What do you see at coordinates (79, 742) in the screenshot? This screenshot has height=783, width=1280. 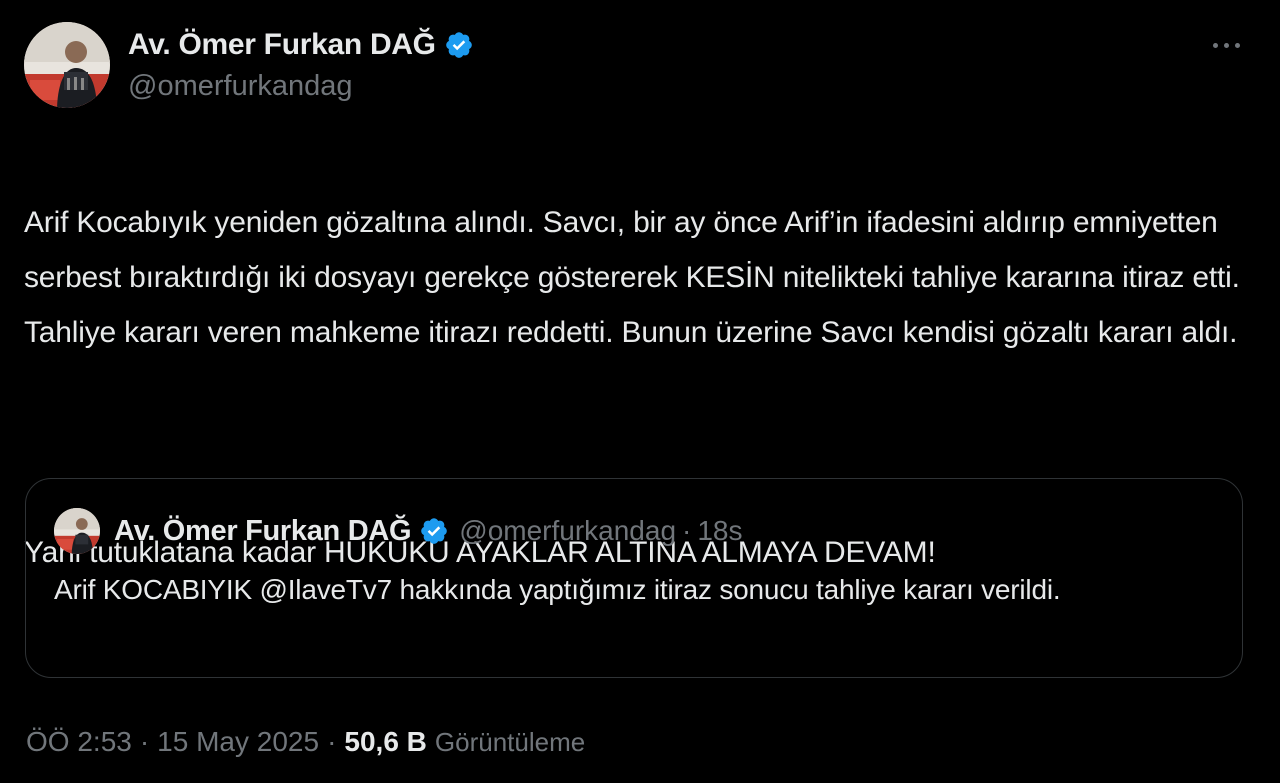 I see `tweet-time: ÖÖ 2:53` at bounding box center [79, 742].